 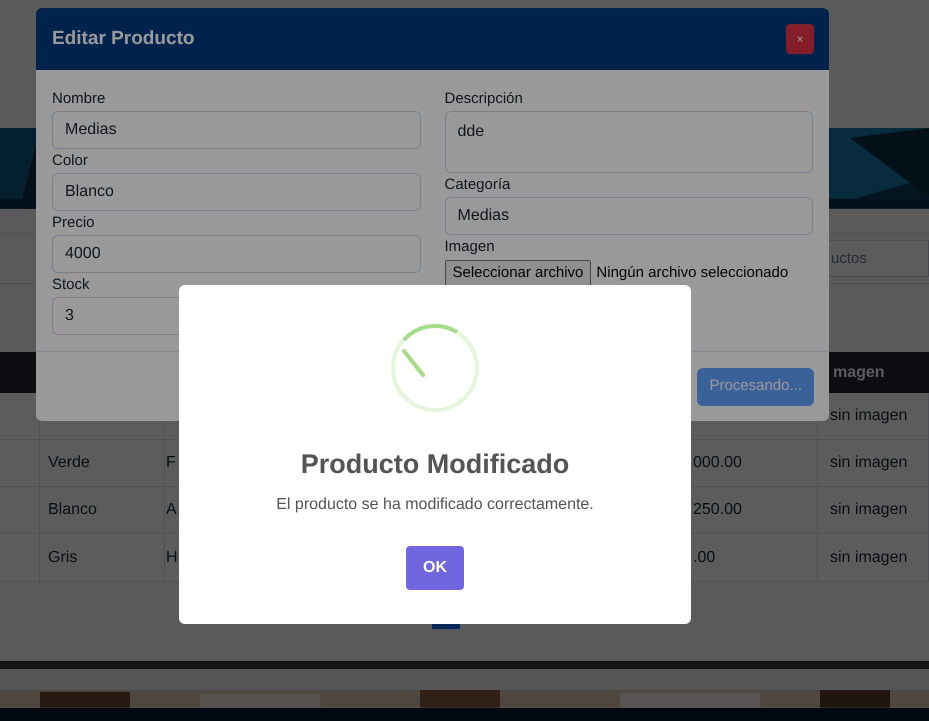 I want to click on field-label: Precio, so click(x=74, y=223).